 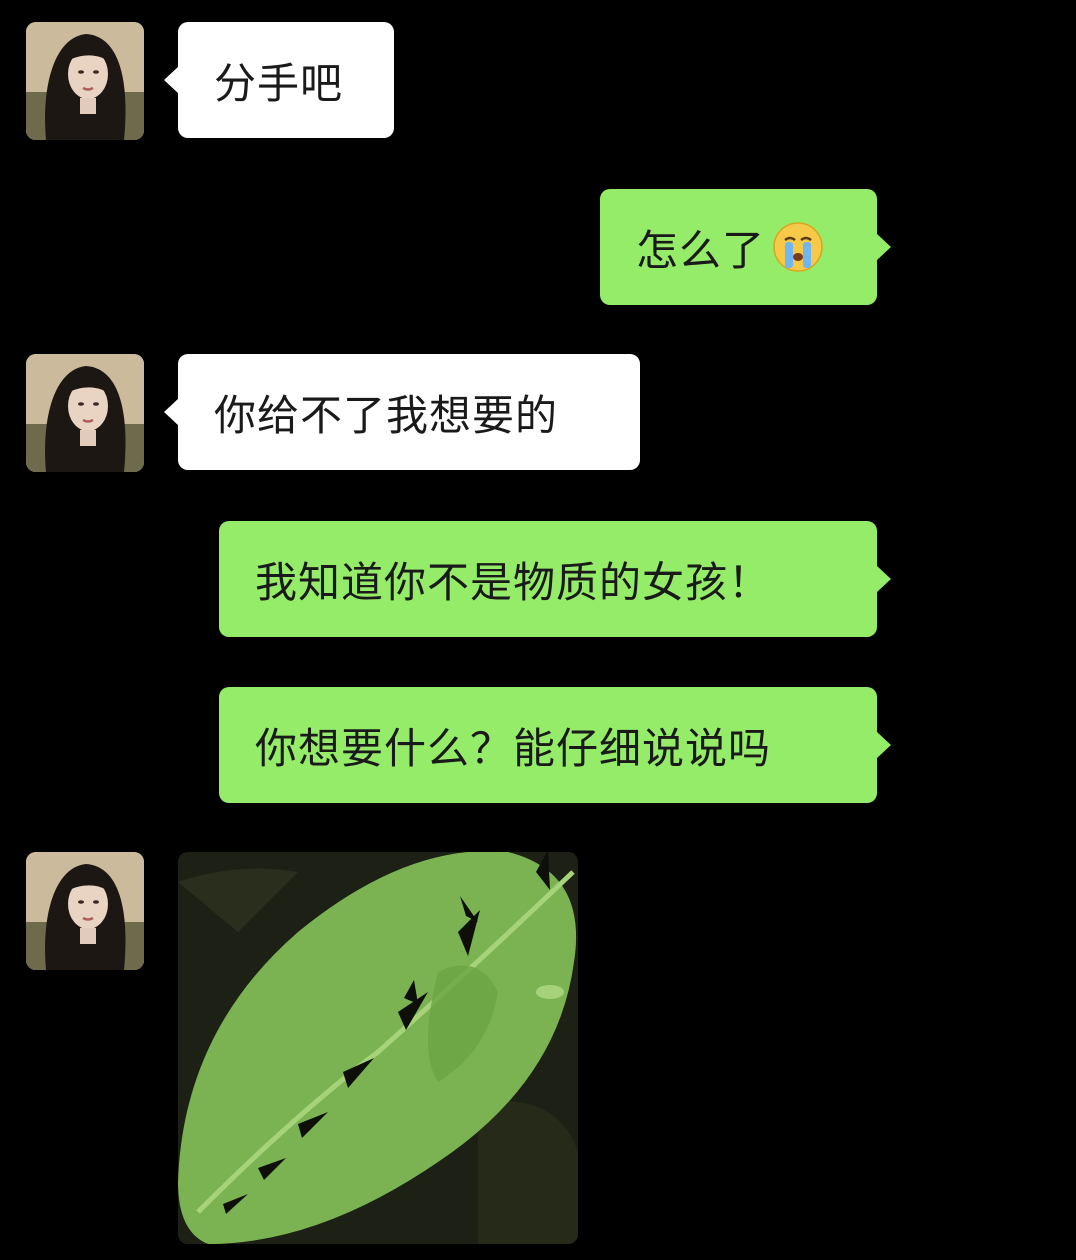 I want to click on message-bubble-outgoing: 怎么了, so click(x=745, y=247).